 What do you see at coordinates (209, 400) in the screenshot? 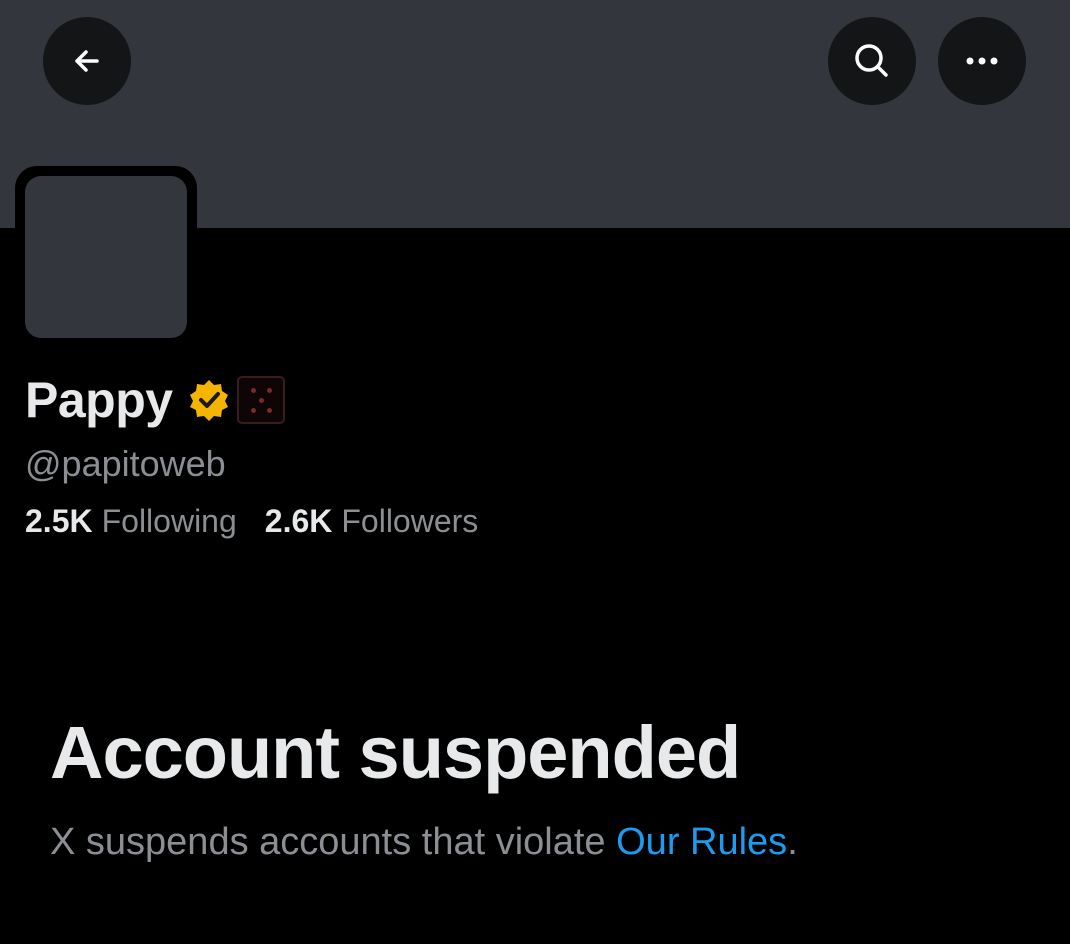
I see `verified-check-badge-icon` at bounding box center [209, 400].